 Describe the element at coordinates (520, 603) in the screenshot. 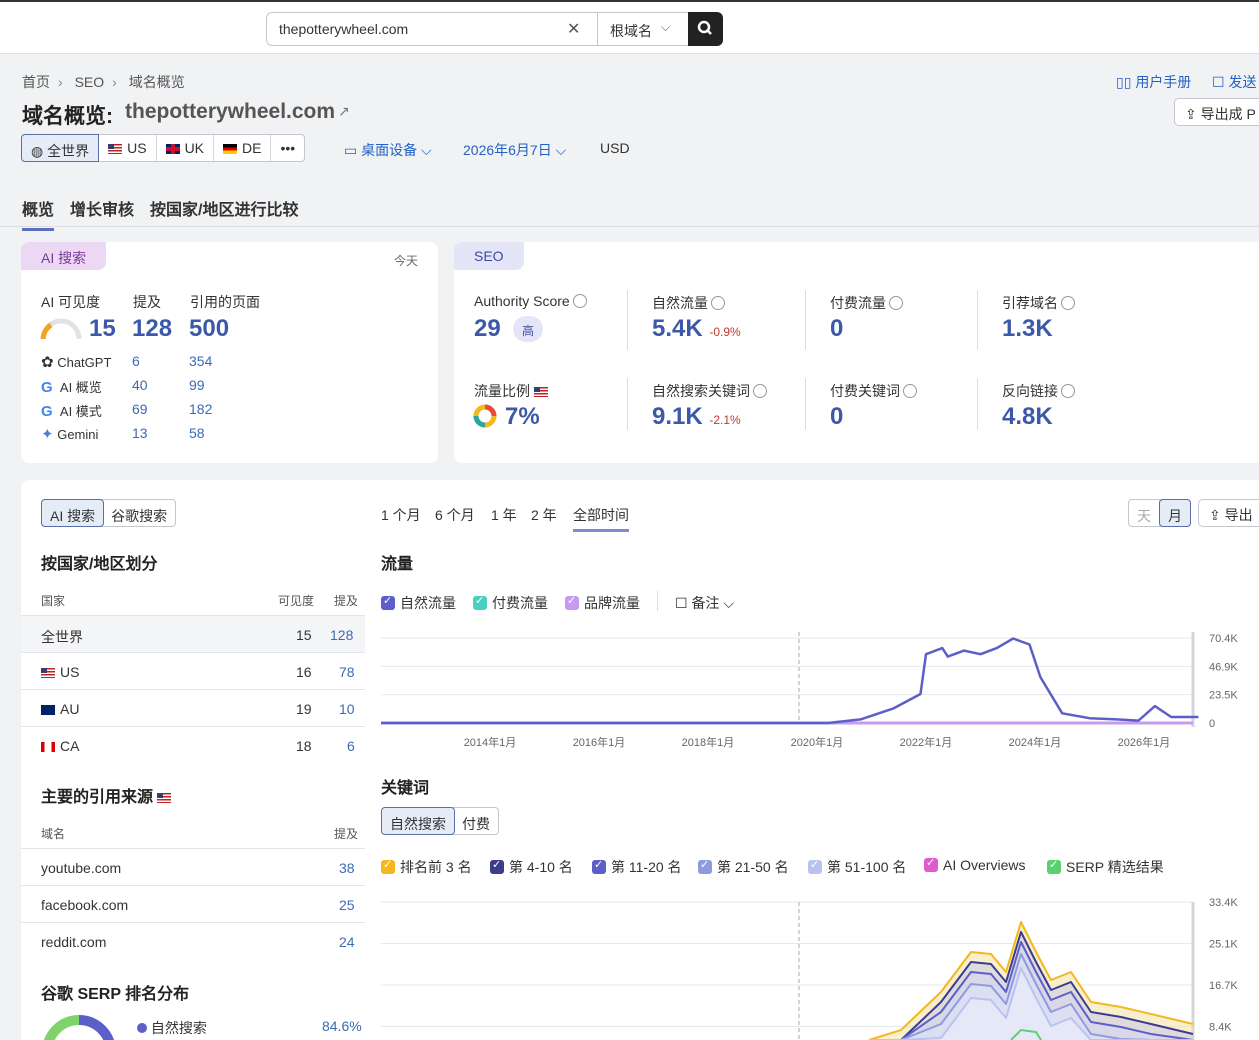

I see `legend-label: 付费流量` at that location.